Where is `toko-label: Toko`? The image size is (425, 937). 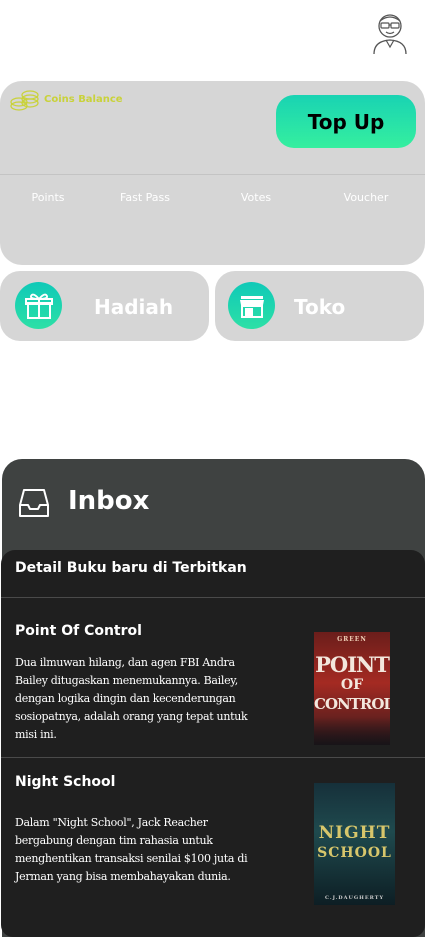
toko-label: Toko is located at coordinates (320, 307).